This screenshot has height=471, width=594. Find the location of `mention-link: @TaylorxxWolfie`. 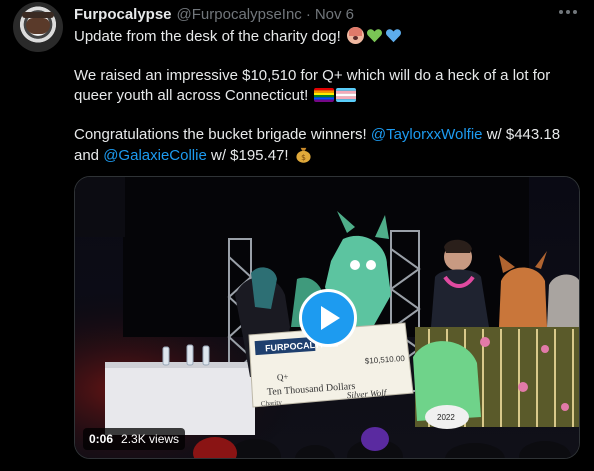

mention-link: @TaylorxxWolfie is located at coordinates (427, 134).